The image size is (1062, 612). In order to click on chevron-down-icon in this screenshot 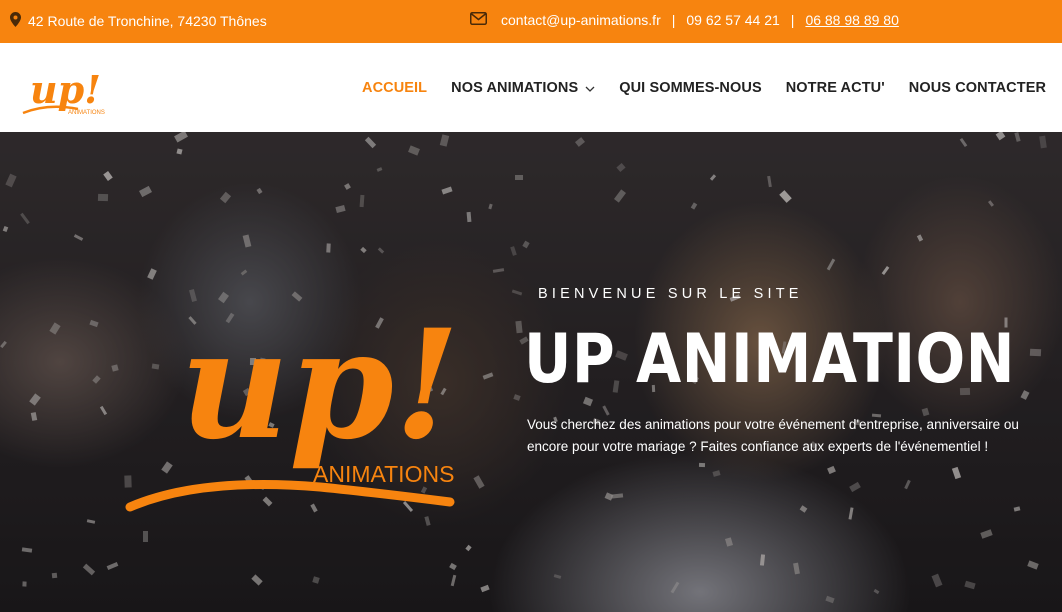, I will do `click(590, 89)`.